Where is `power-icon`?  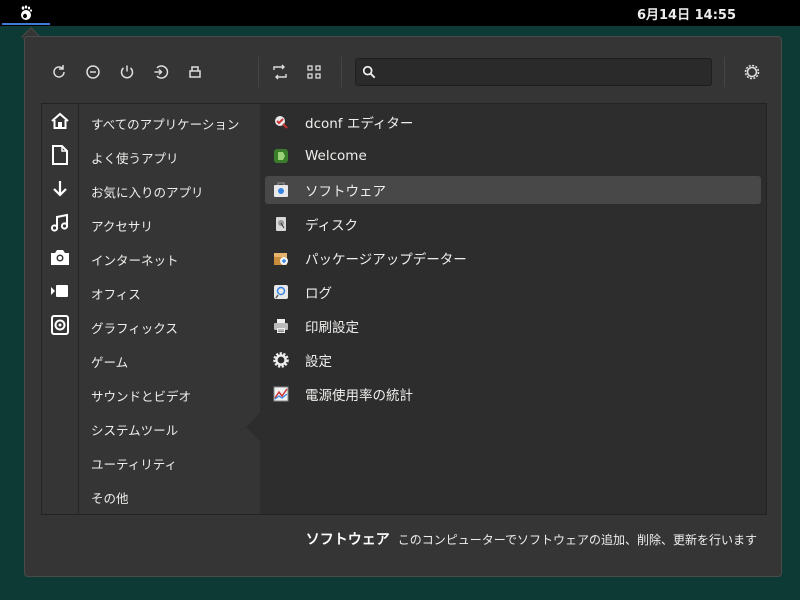 power-icon is located at coordinates (127, 72).